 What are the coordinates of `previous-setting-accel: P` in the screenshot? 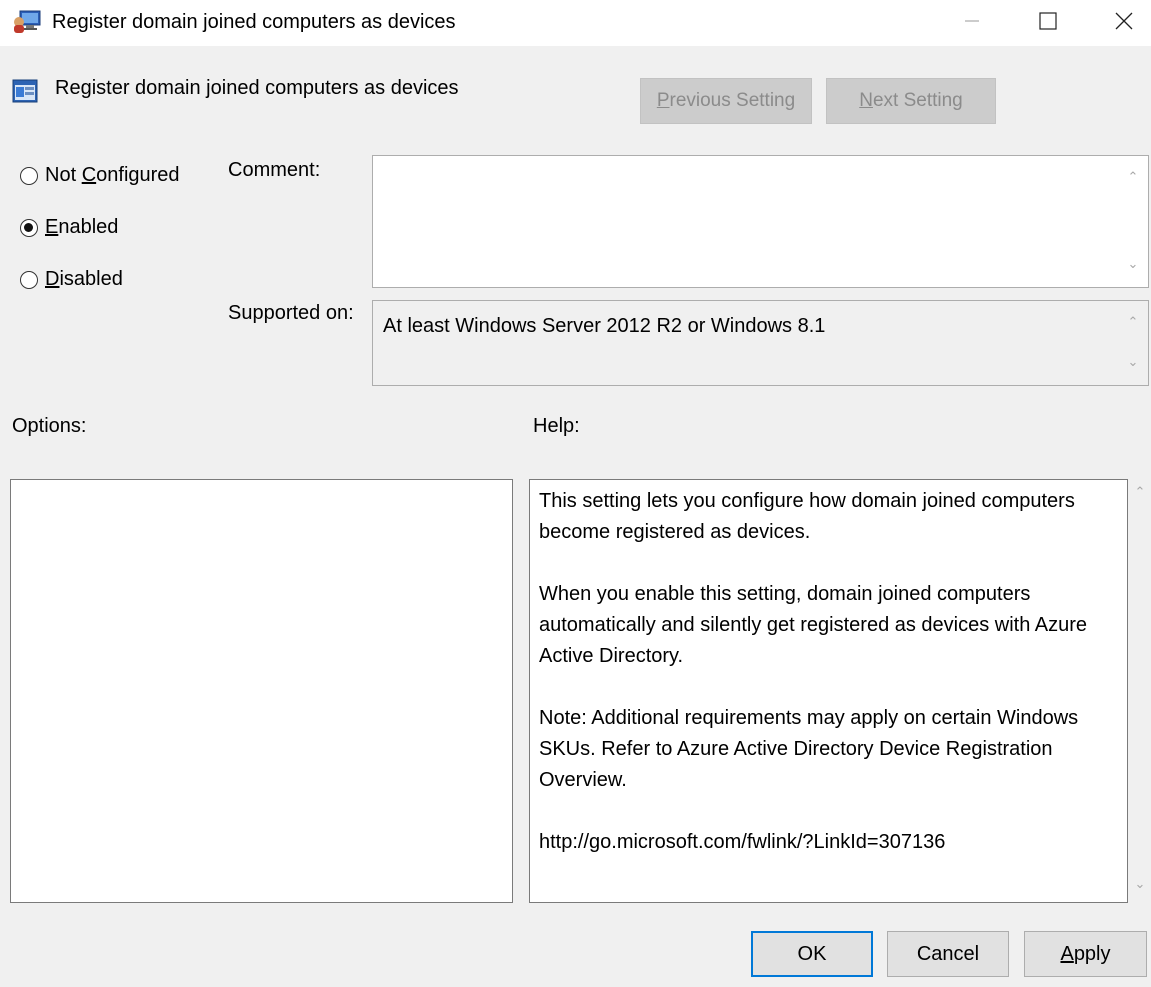 It's located at (663, 100).